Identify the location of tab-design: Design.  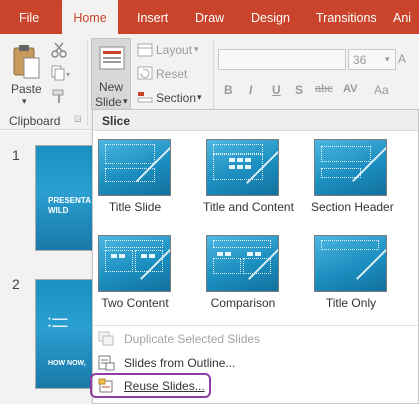
(270, 17).